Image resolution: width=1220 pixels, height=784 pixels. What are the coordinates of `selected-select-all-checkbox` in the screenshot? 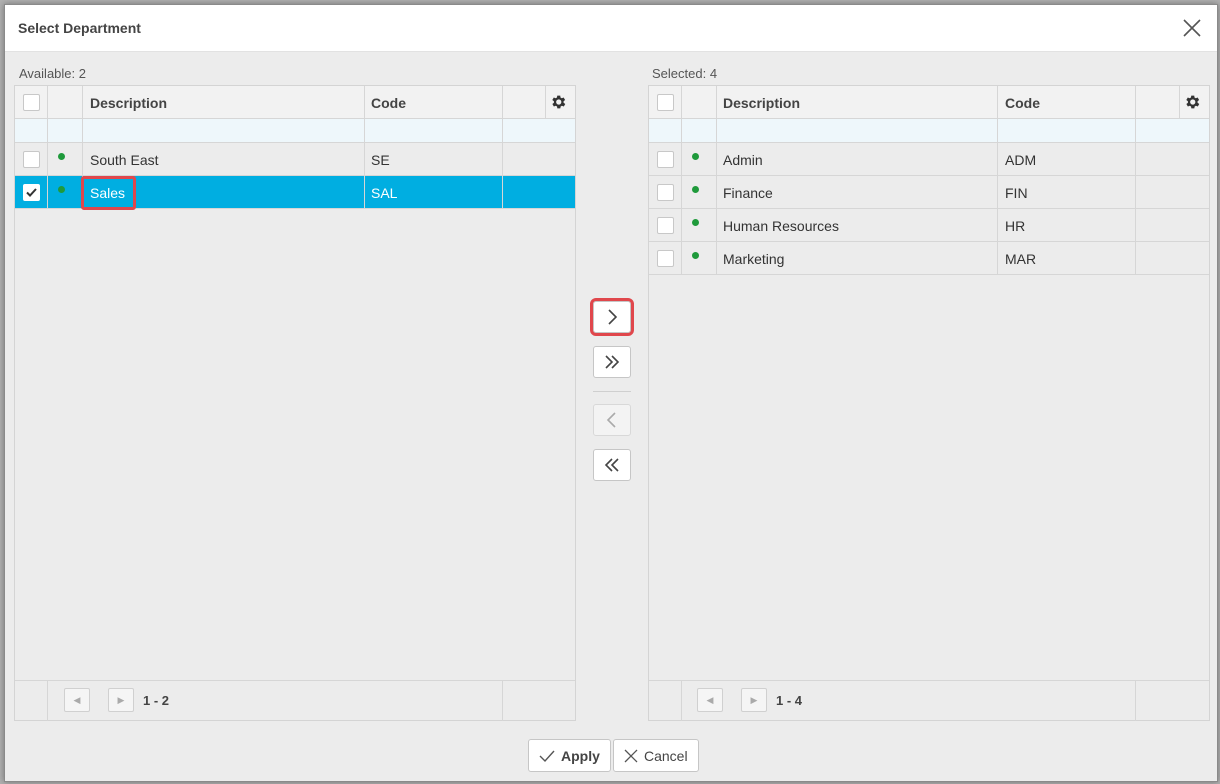 It's located at (665, 102).